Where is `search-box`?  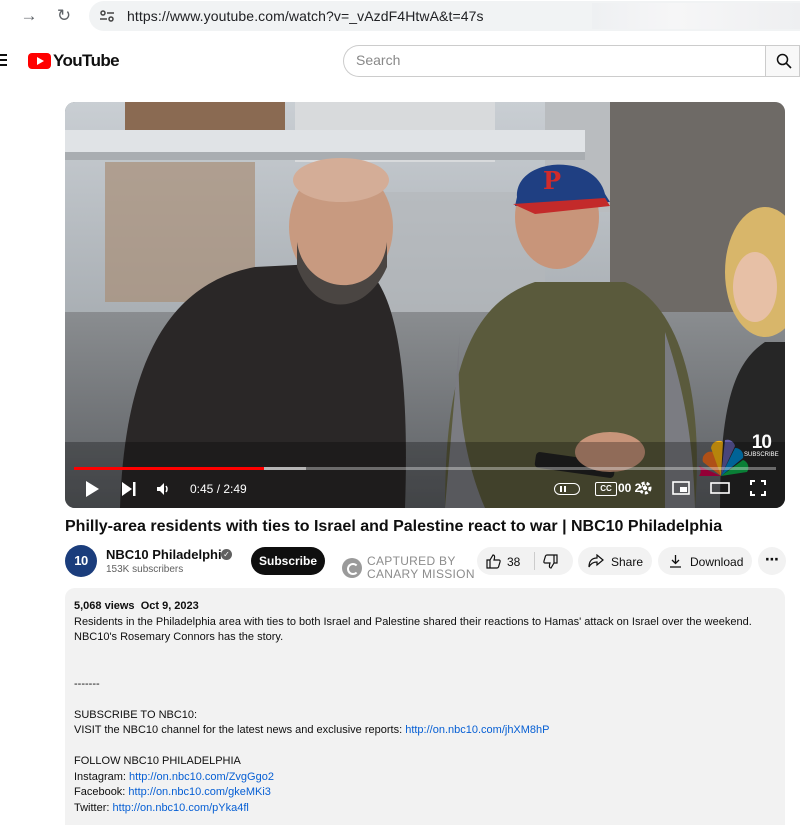
search-box is located at coordinates (554, 61).